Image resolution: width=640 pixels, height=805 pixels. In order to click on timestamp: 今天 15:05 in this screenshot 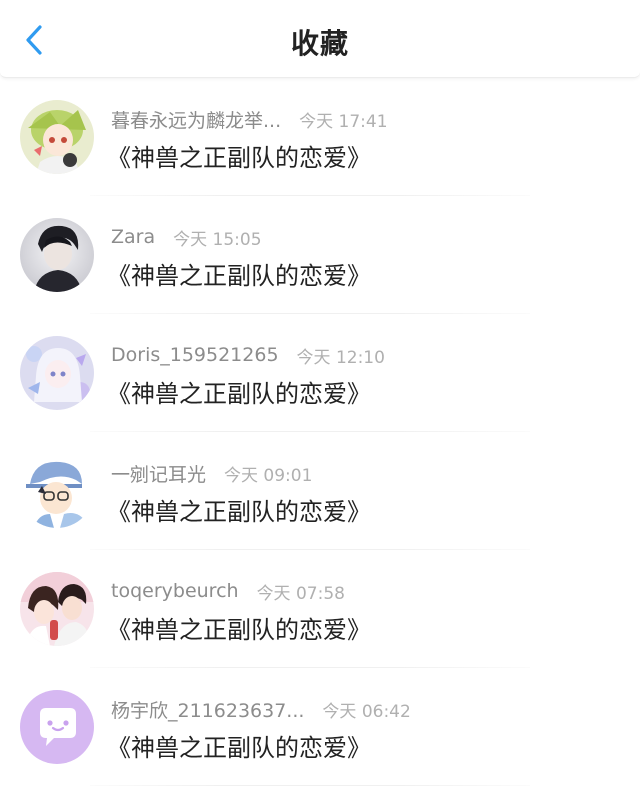, I will do `click(217, 239)`.